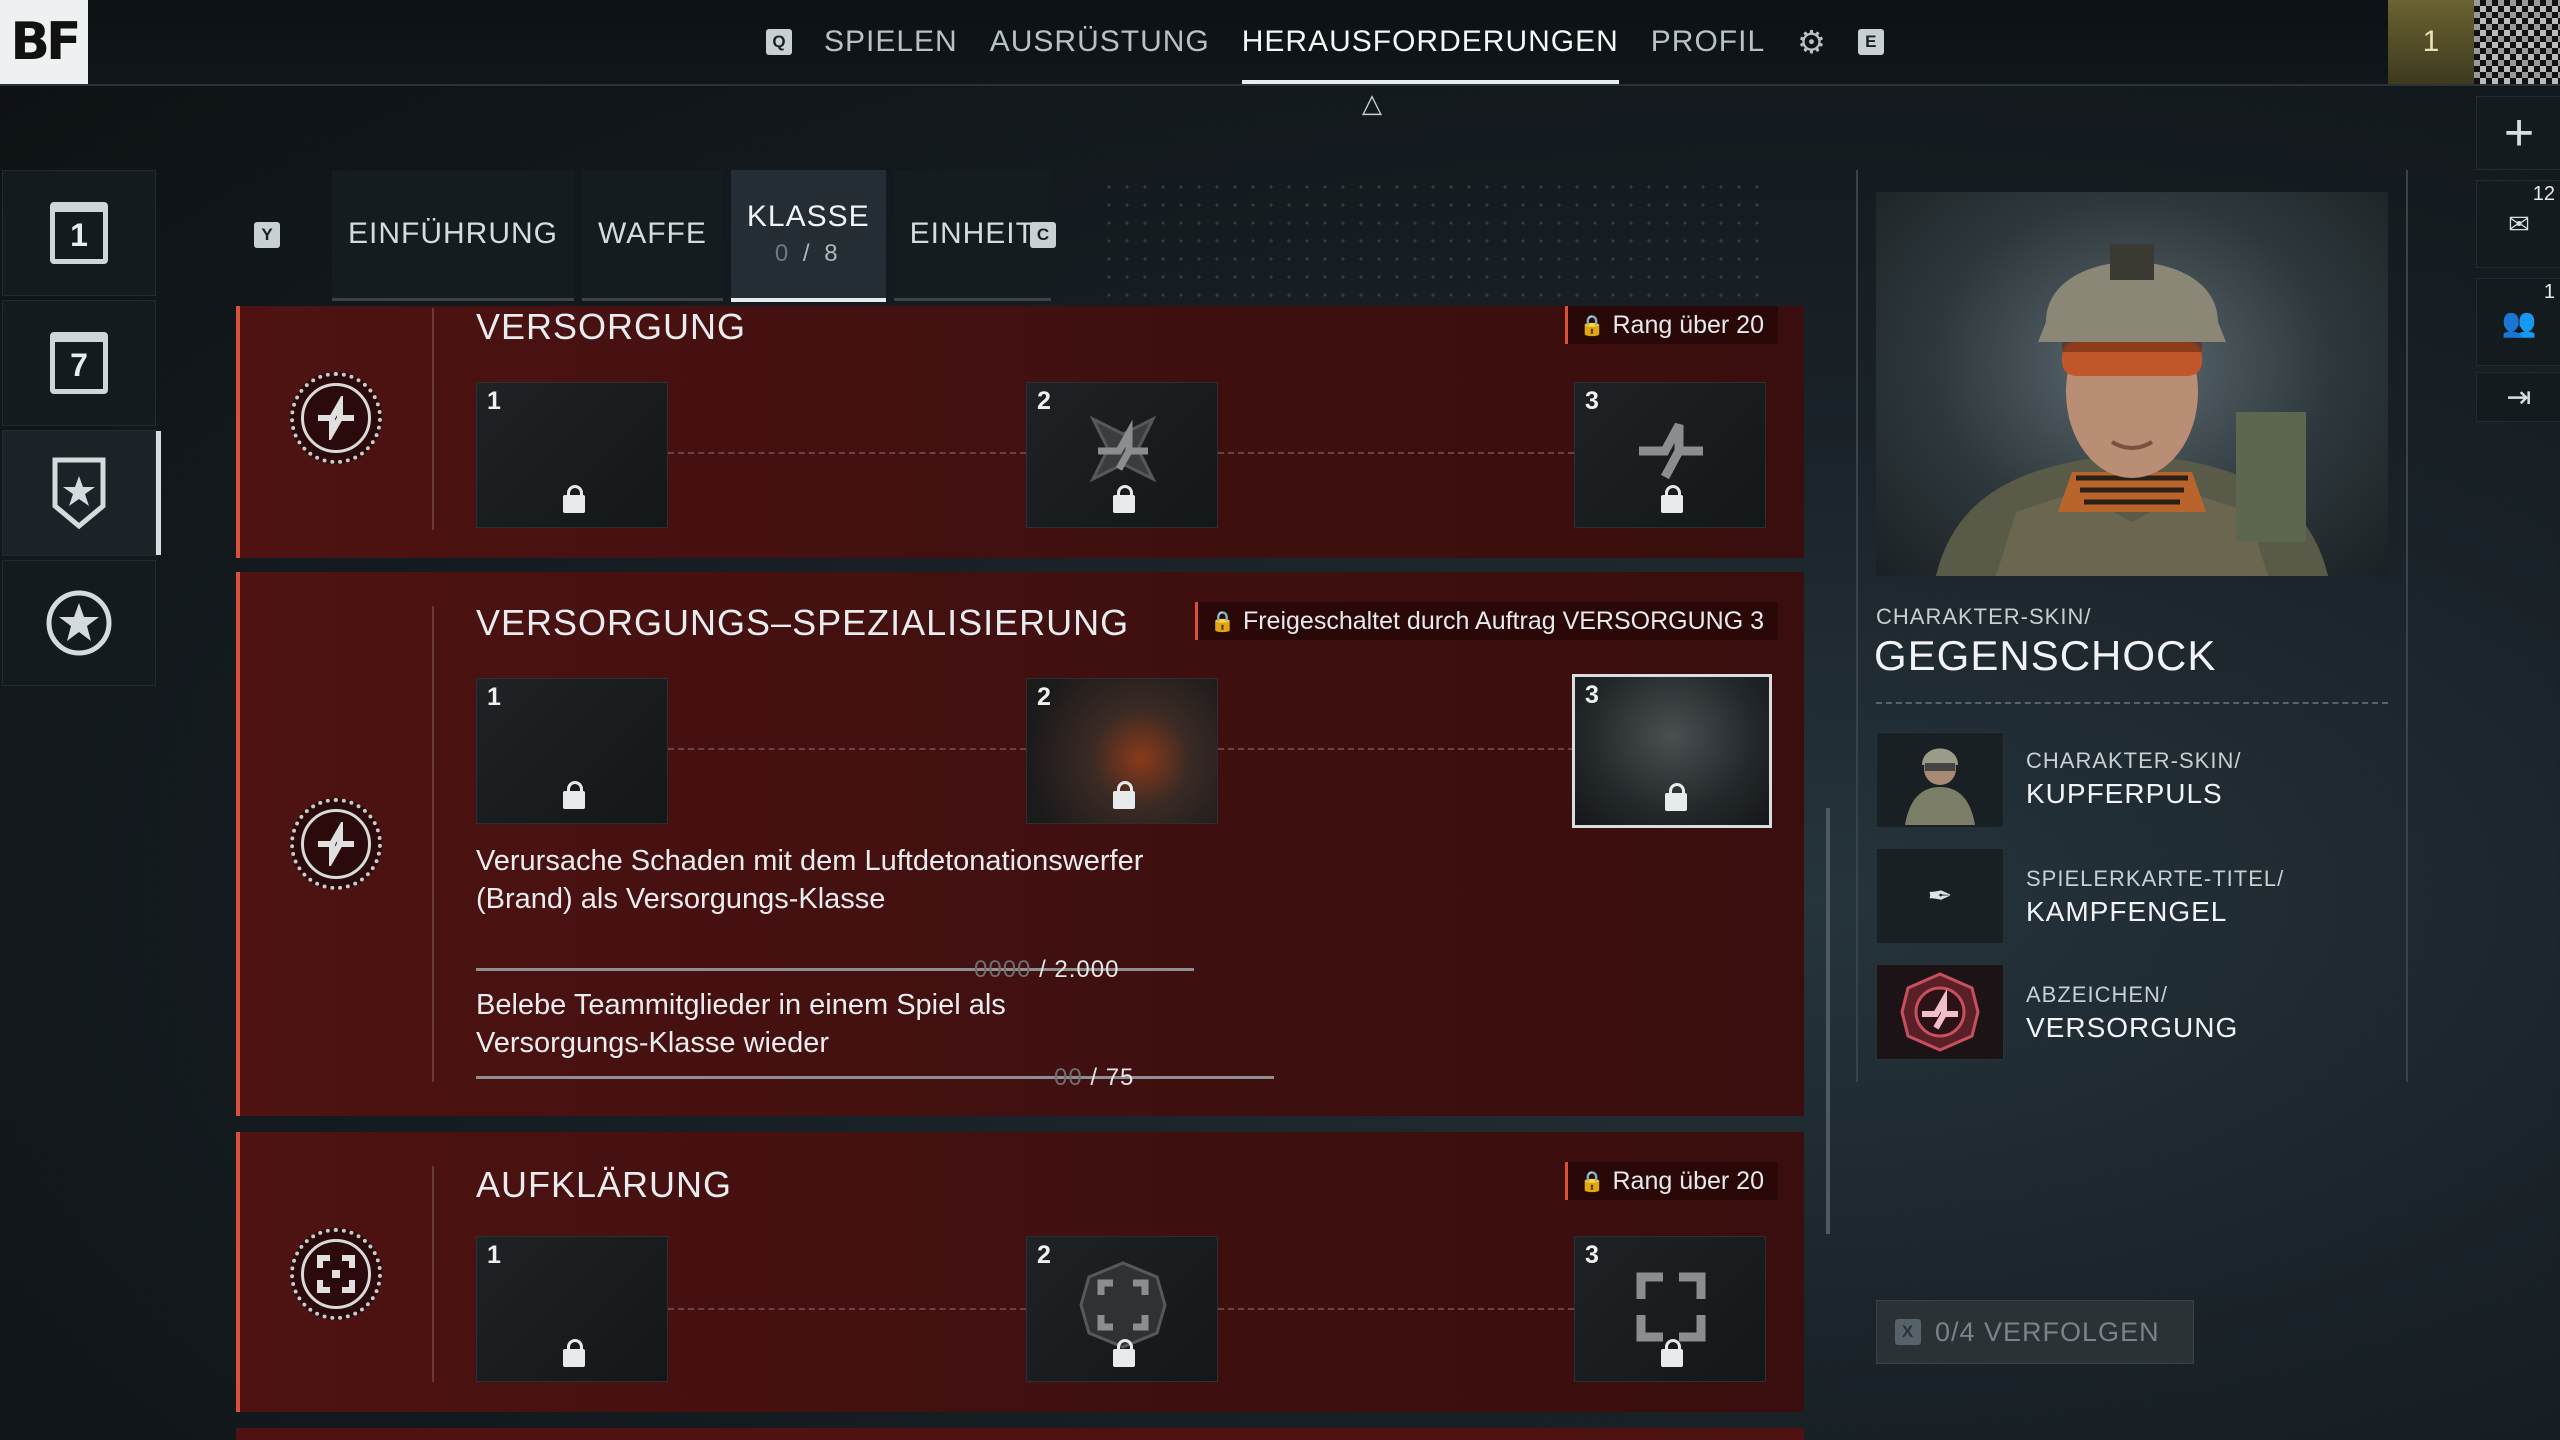  I want to click on tab-label: EINFÜHRUNG, so click(453, 233).